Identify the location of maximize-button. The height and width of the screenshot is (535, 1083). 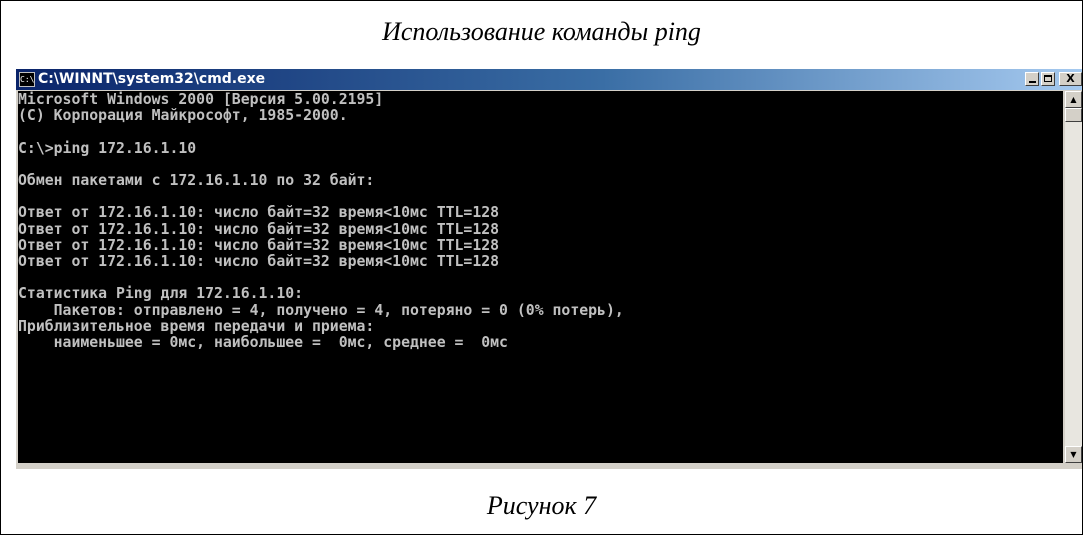
(1048, 79).